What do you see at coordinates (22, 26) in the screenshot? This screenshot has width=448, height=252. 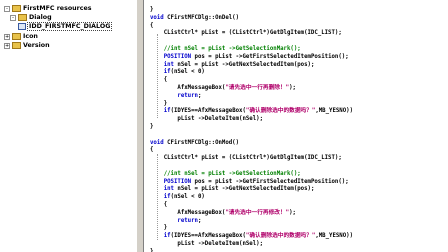 I see `dialog-resource-icon` at bounding box center [22, 26].